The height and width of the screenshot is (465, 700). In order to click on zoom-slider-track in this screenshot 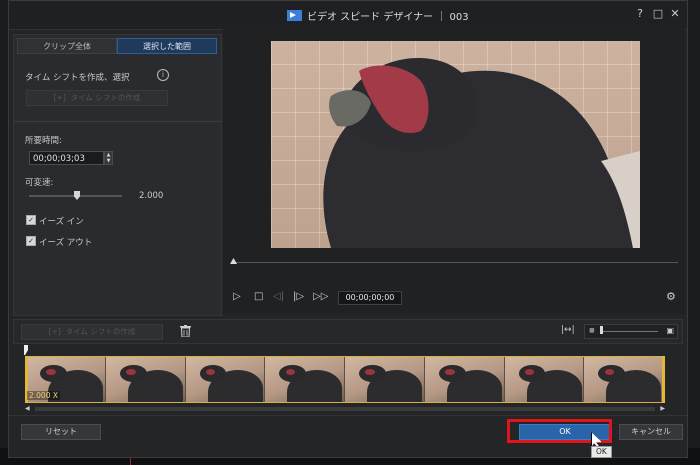, I will do `click(629, 331)`.